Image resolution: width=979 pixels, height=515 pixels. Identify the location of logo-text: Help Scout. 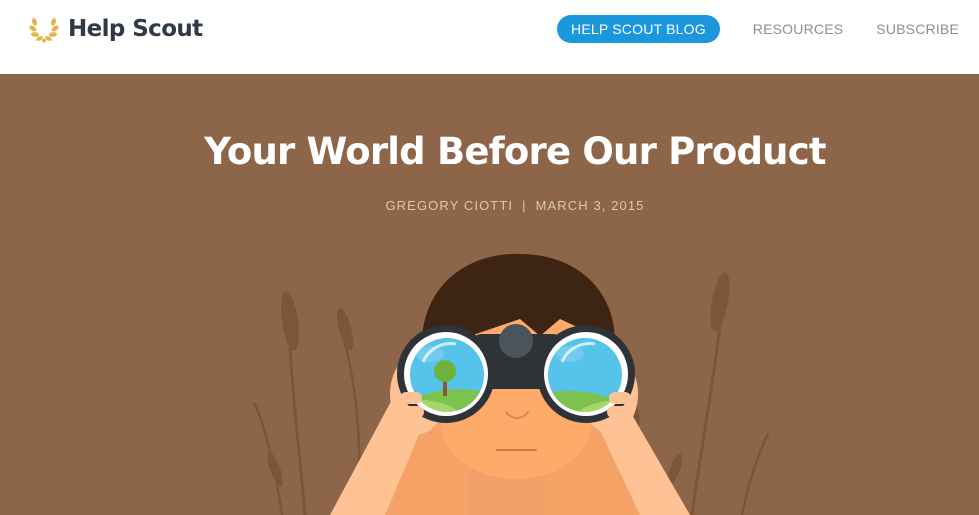
(135, 29).